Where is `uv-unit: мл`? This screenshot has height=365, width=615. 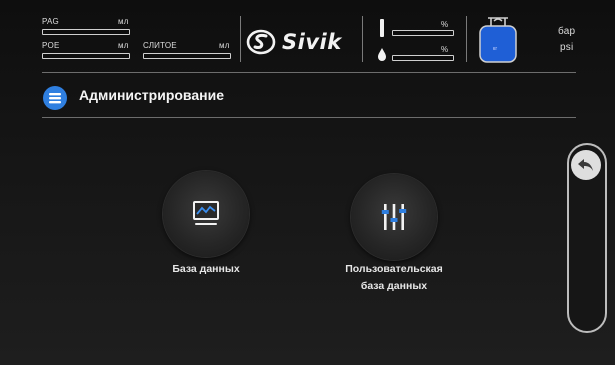 uv-unit: мл is located at coordinates (224, 45).